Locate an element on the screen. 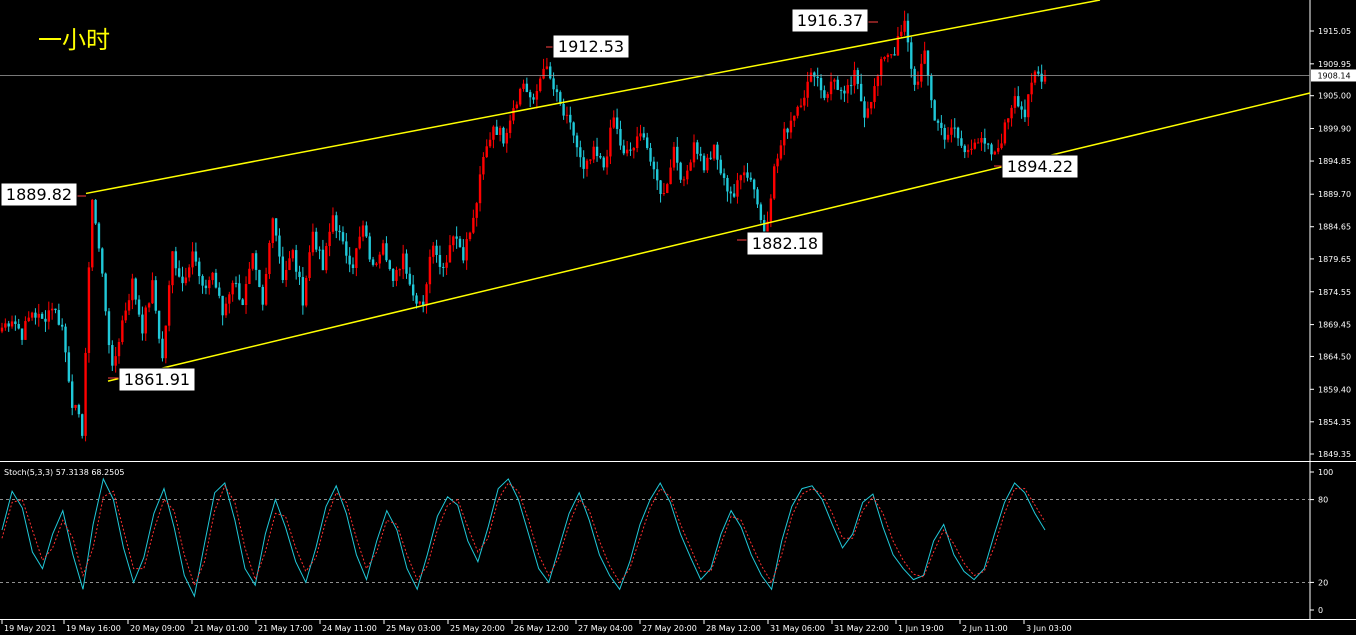 Image resolution: width=1356 pixels, height=635 pixels. price-tick-label: 1889.70 is located at coordinates (1334, 194).